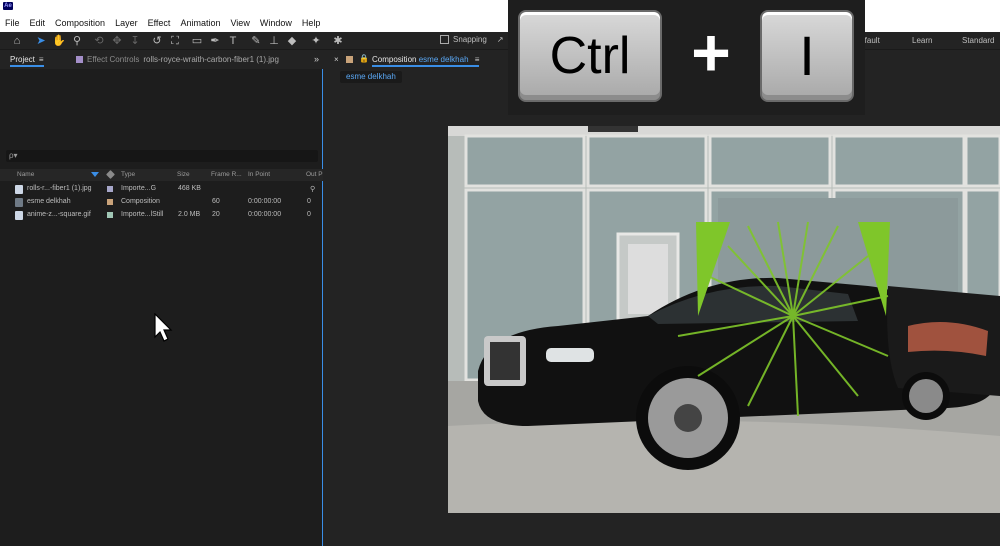 The image size is (1000, 546). What do you see at coordinates (77, 41) in the screenshot?
I see `zoom-tool-icon: ⚲` at bounding box center [77, 41].